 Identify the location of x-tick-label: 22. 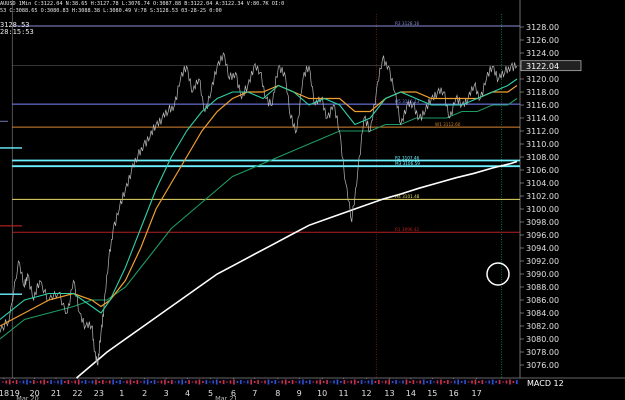
(77, 393).